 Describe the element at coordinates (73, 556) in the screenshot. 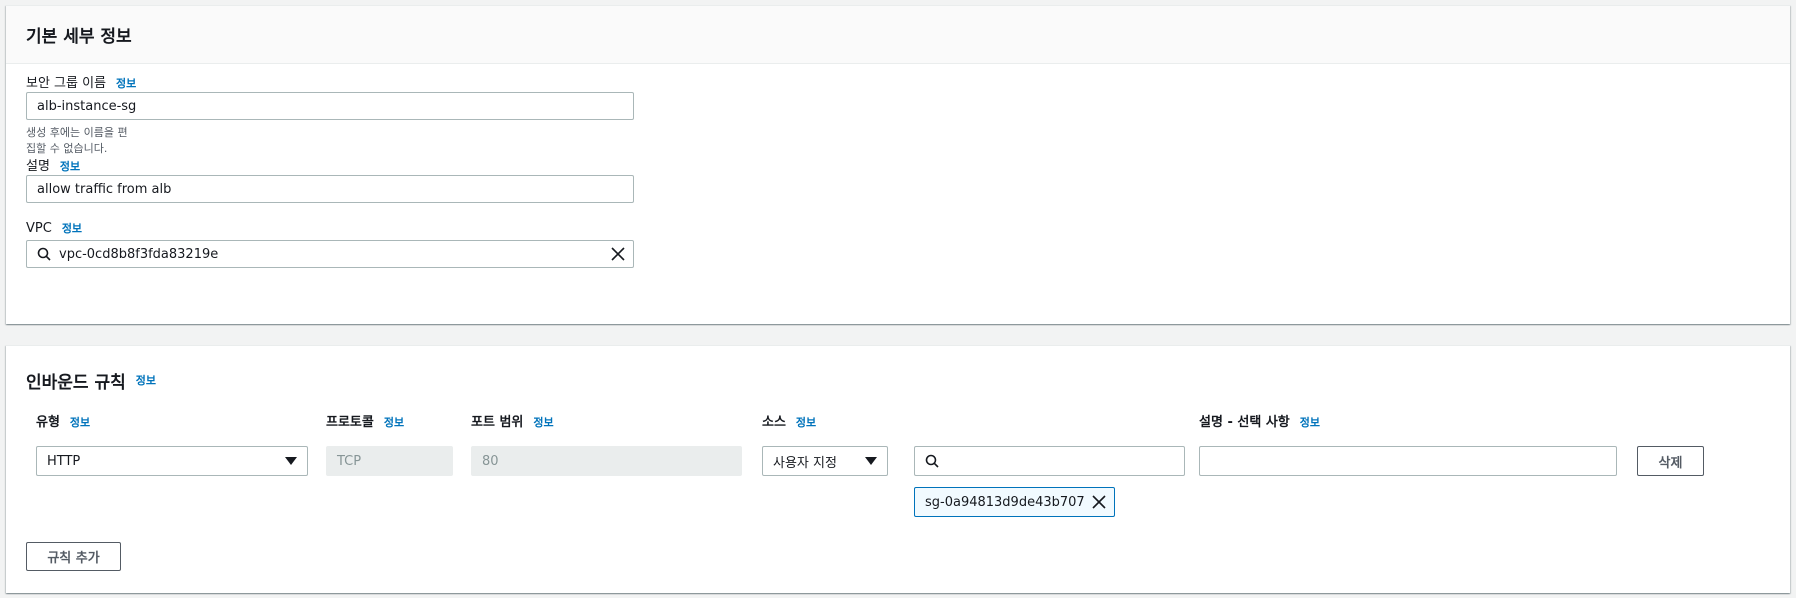

I see `add-rule-button: 규칙 추가` at that location.